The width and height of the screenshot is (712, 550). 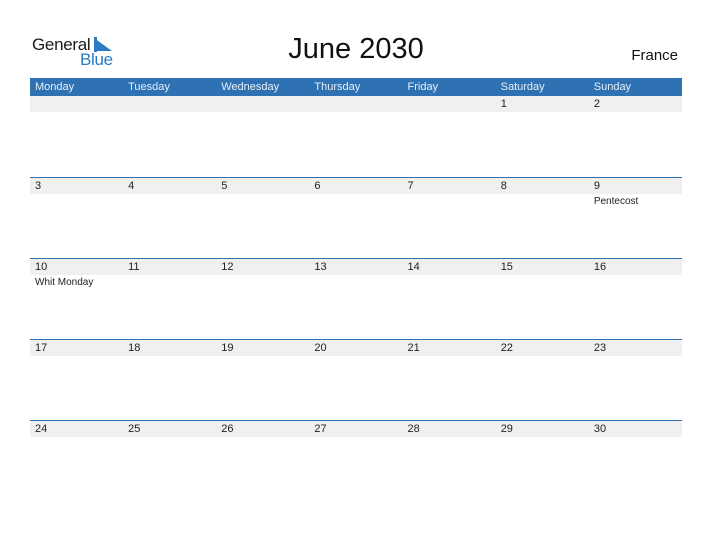 I want to click on day-number: 7, so click(x=410, y=186).